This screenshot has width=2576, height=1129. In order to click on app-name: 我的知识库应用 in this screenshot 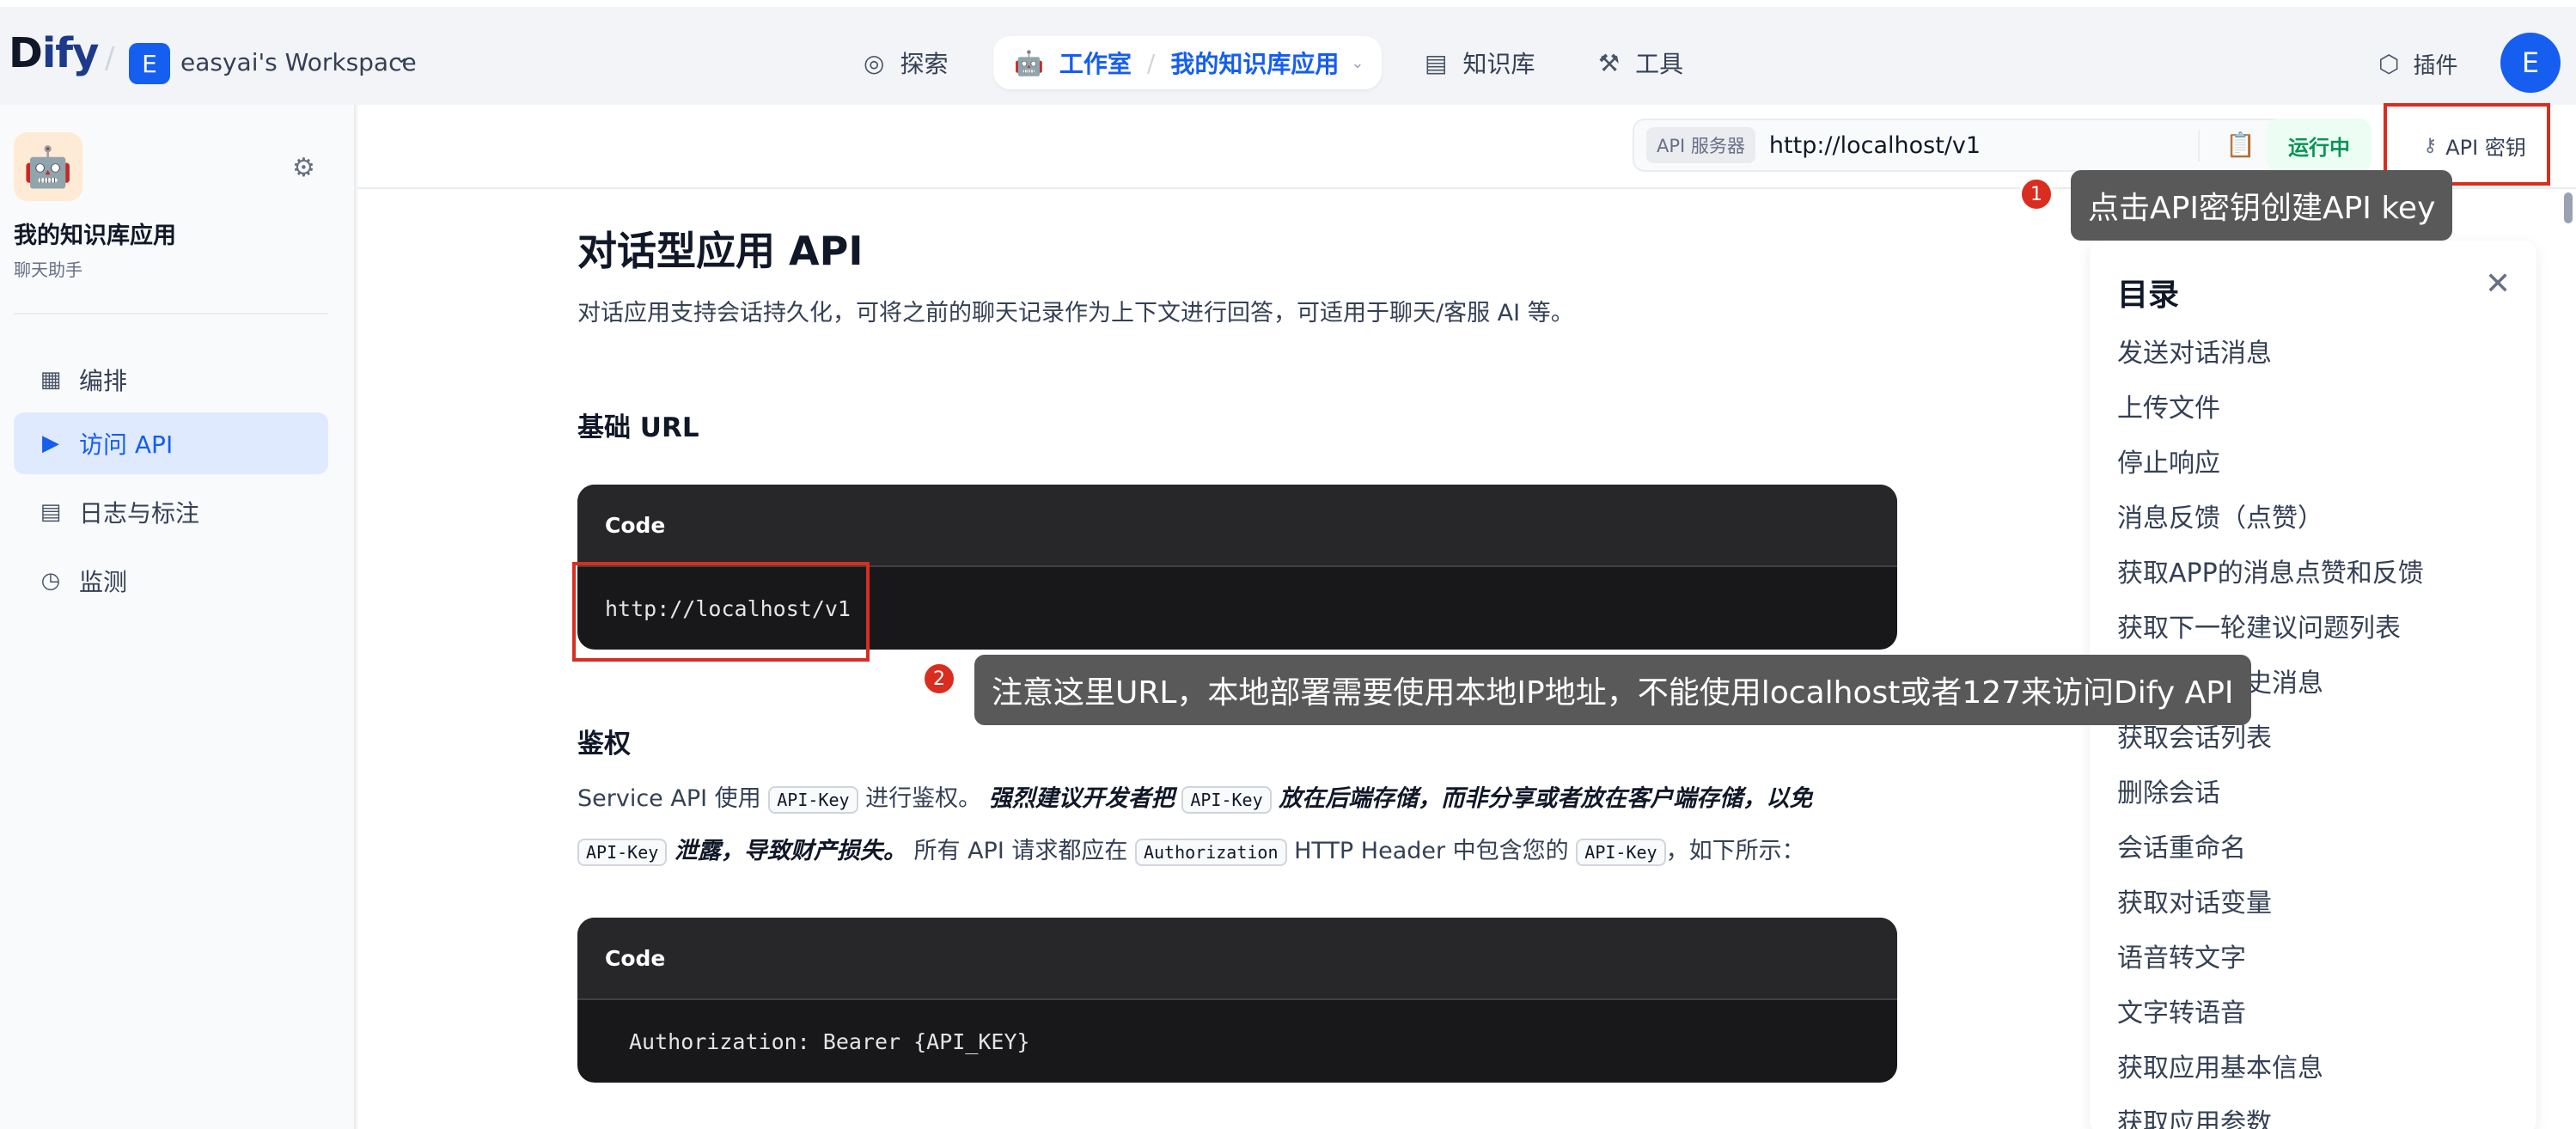, I will do `click(95, 236)`.